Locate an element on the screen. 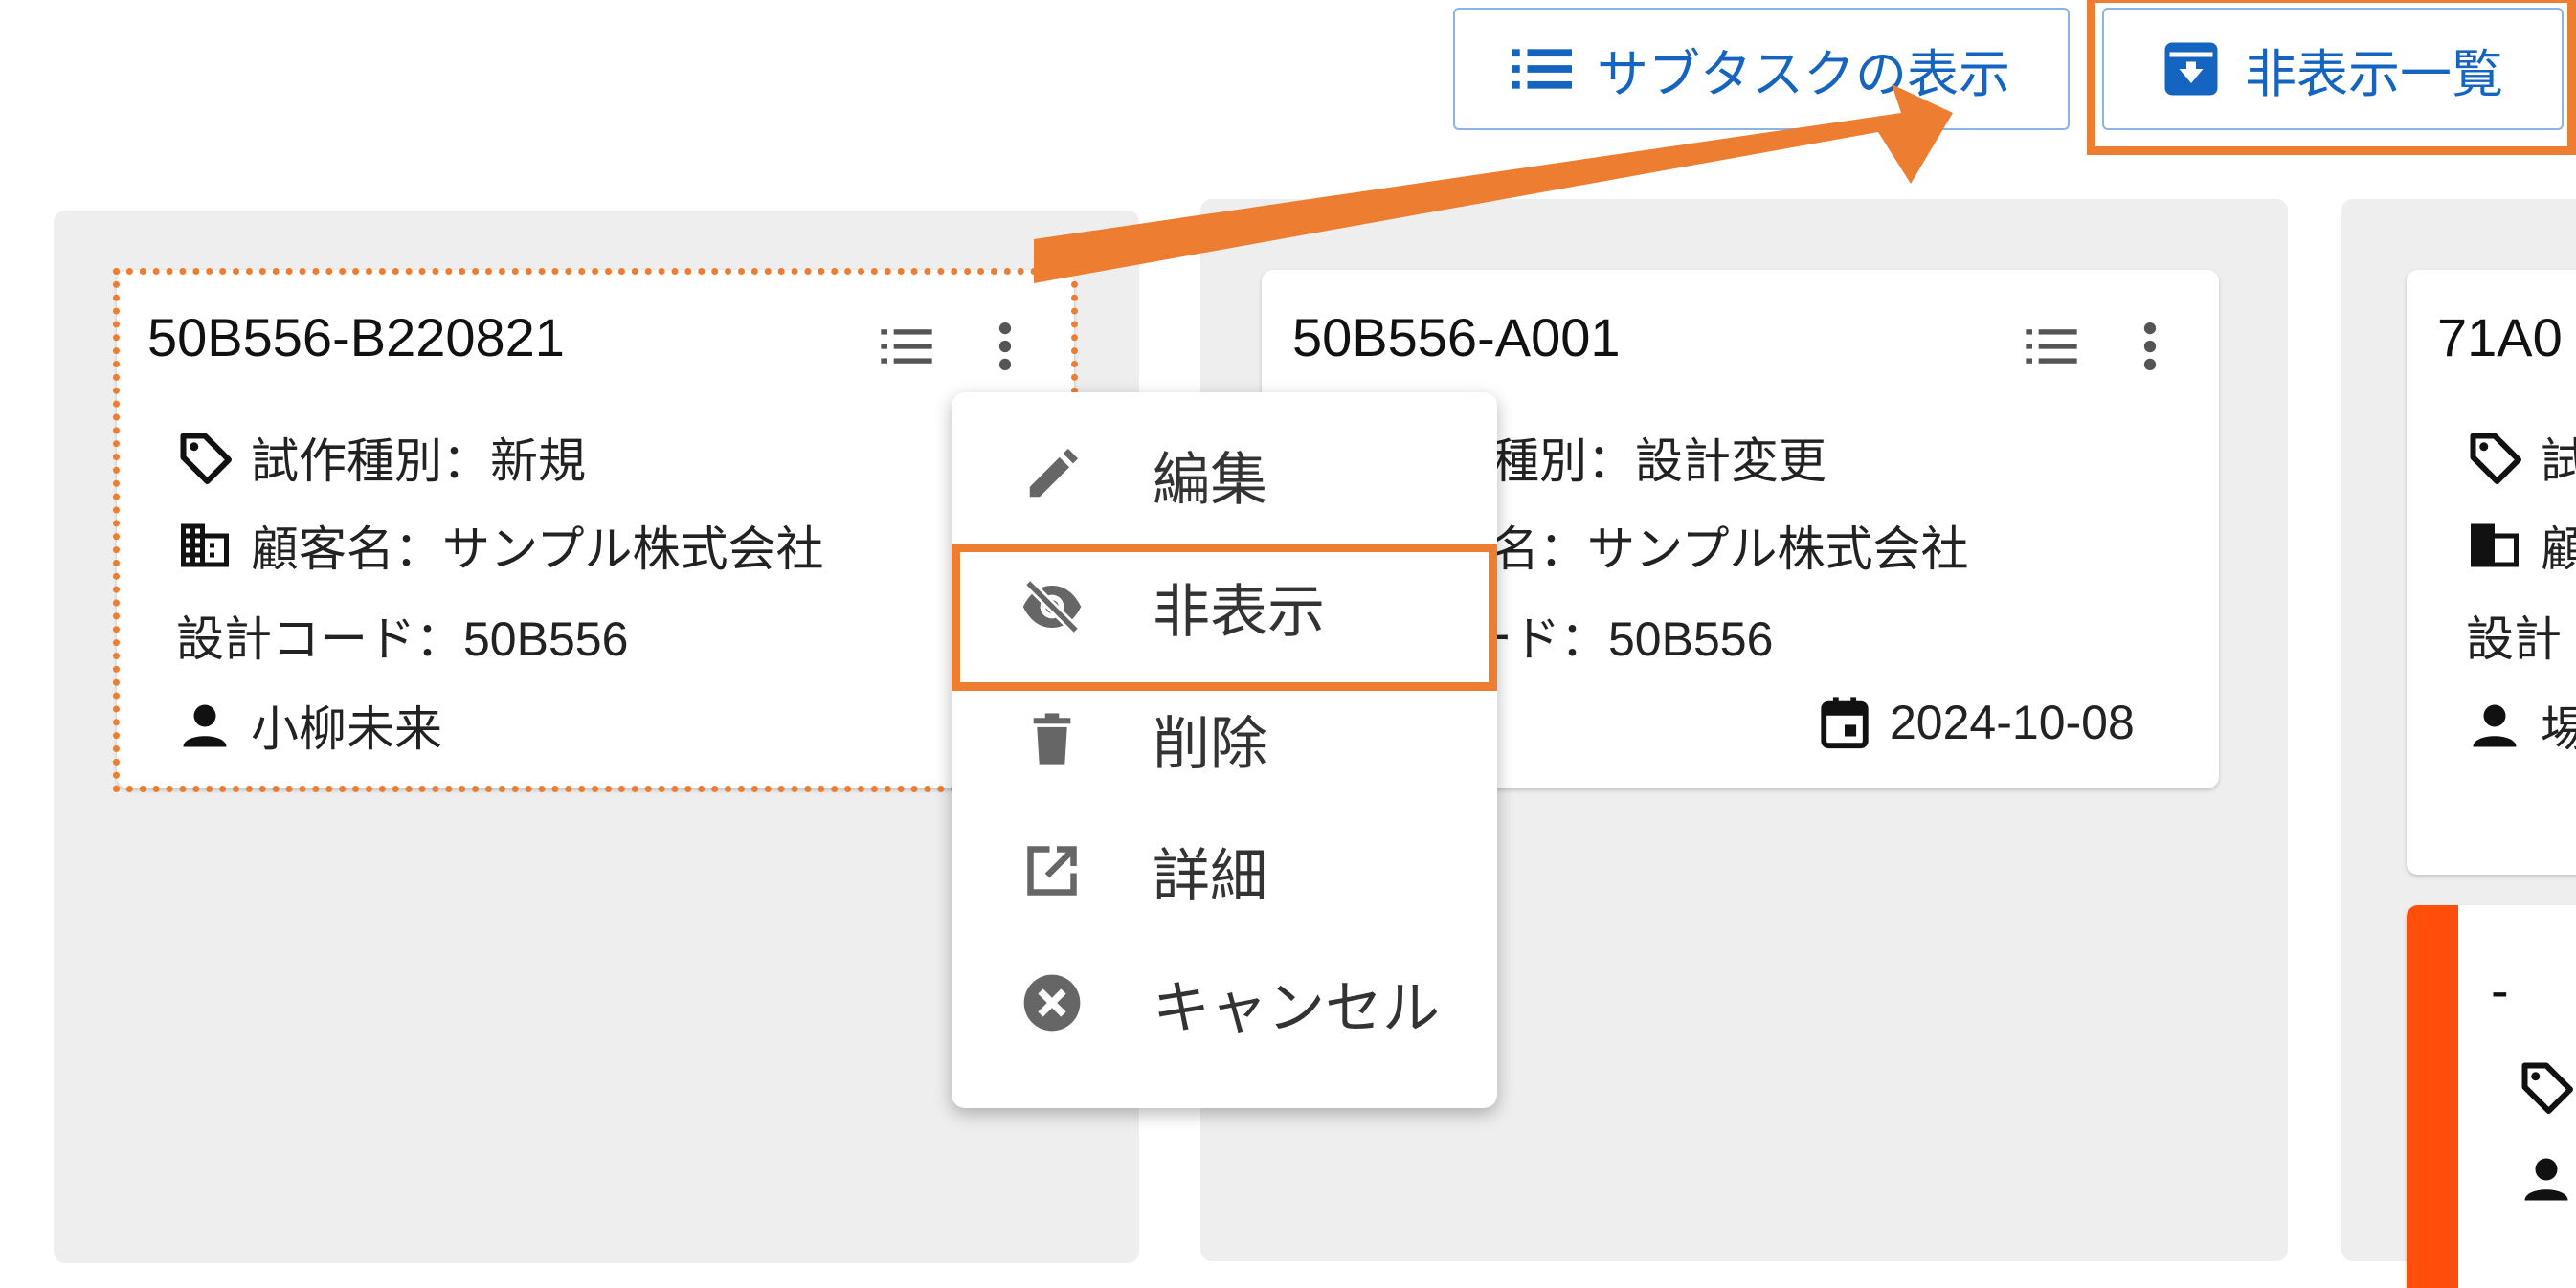  annotation-arrow is located at coordinates (1494, 183).